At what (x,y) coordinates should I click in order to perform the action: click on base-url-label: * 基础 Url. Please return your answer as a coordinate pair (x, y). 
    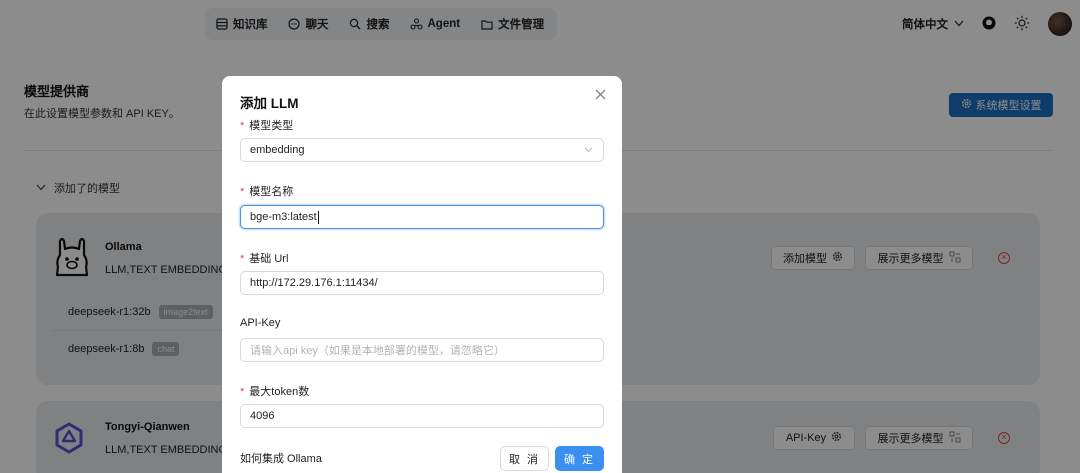
    Looking at the image, I should click on (264, 259).